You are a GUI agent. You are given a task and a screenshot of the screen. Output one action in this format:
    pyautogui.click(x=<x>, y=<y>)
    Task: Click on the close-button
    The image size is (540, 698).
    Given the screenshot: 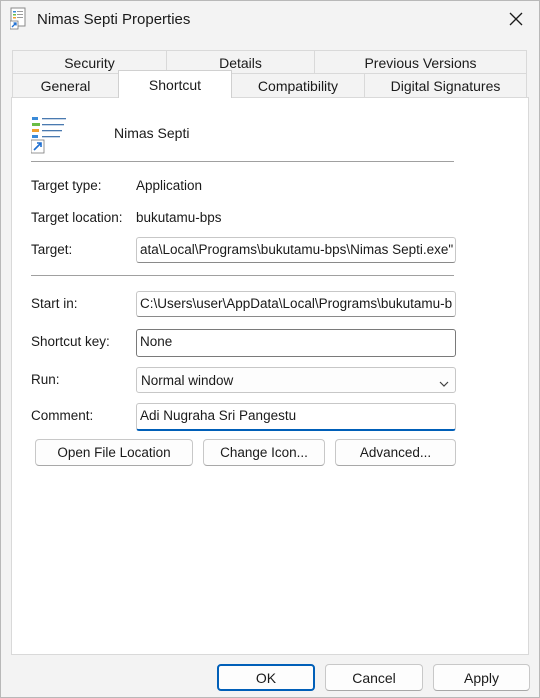 What is the action you would take?
    pyautogui.click(x=516, y=20)
    